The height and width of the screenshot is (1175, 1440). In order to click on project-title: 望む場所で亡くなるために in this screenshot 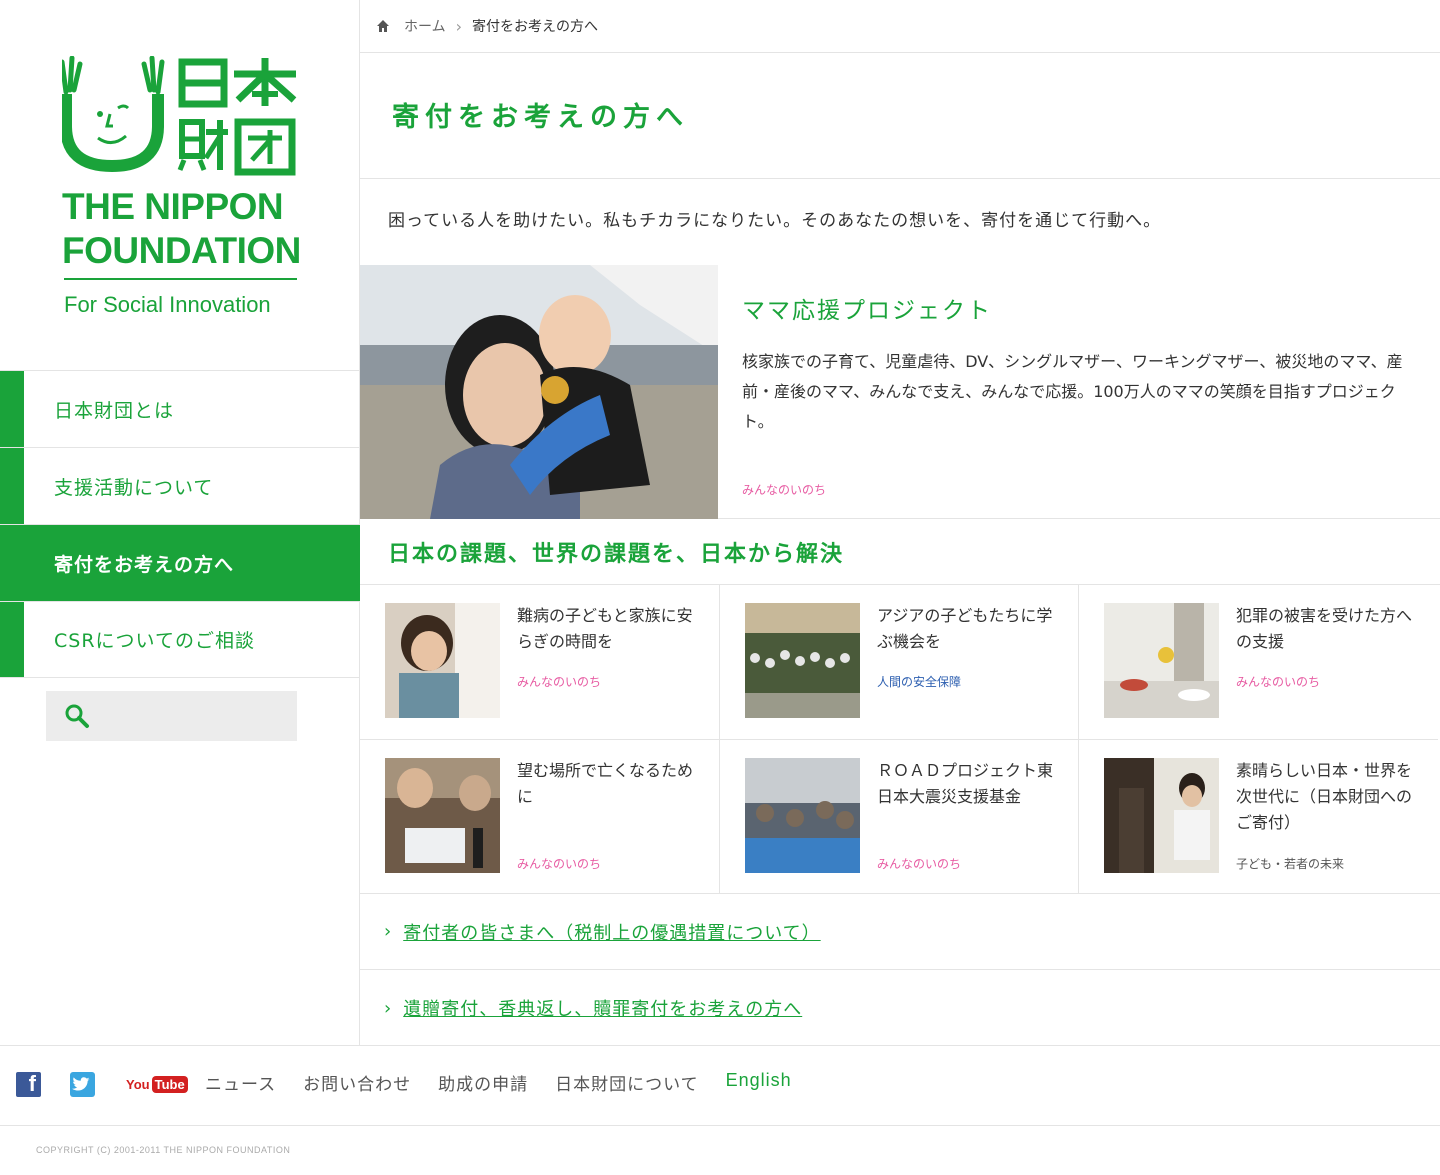, I will do `click(605, 783)`.